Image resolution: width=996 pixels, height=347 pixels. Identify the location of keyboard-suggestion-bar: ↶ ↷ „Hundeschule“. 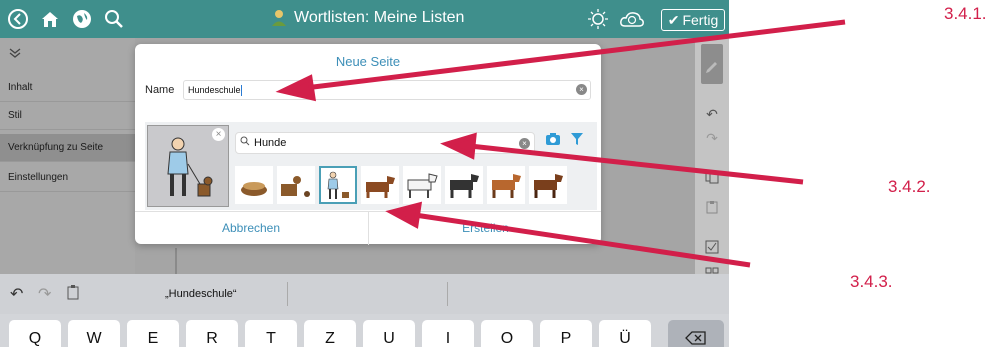
(364, 294).